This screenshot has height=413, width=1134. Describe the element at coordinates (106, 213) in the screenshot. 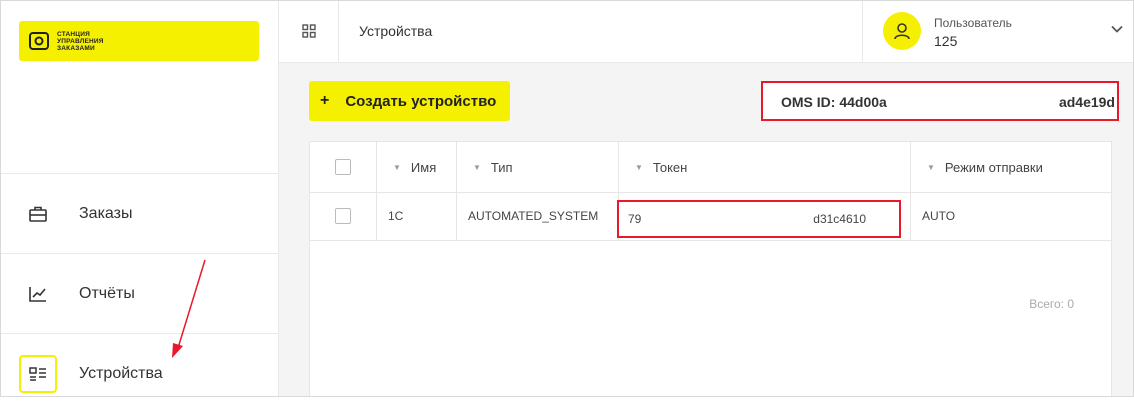

I see `sidebar-item-label: Заказы` at that location.